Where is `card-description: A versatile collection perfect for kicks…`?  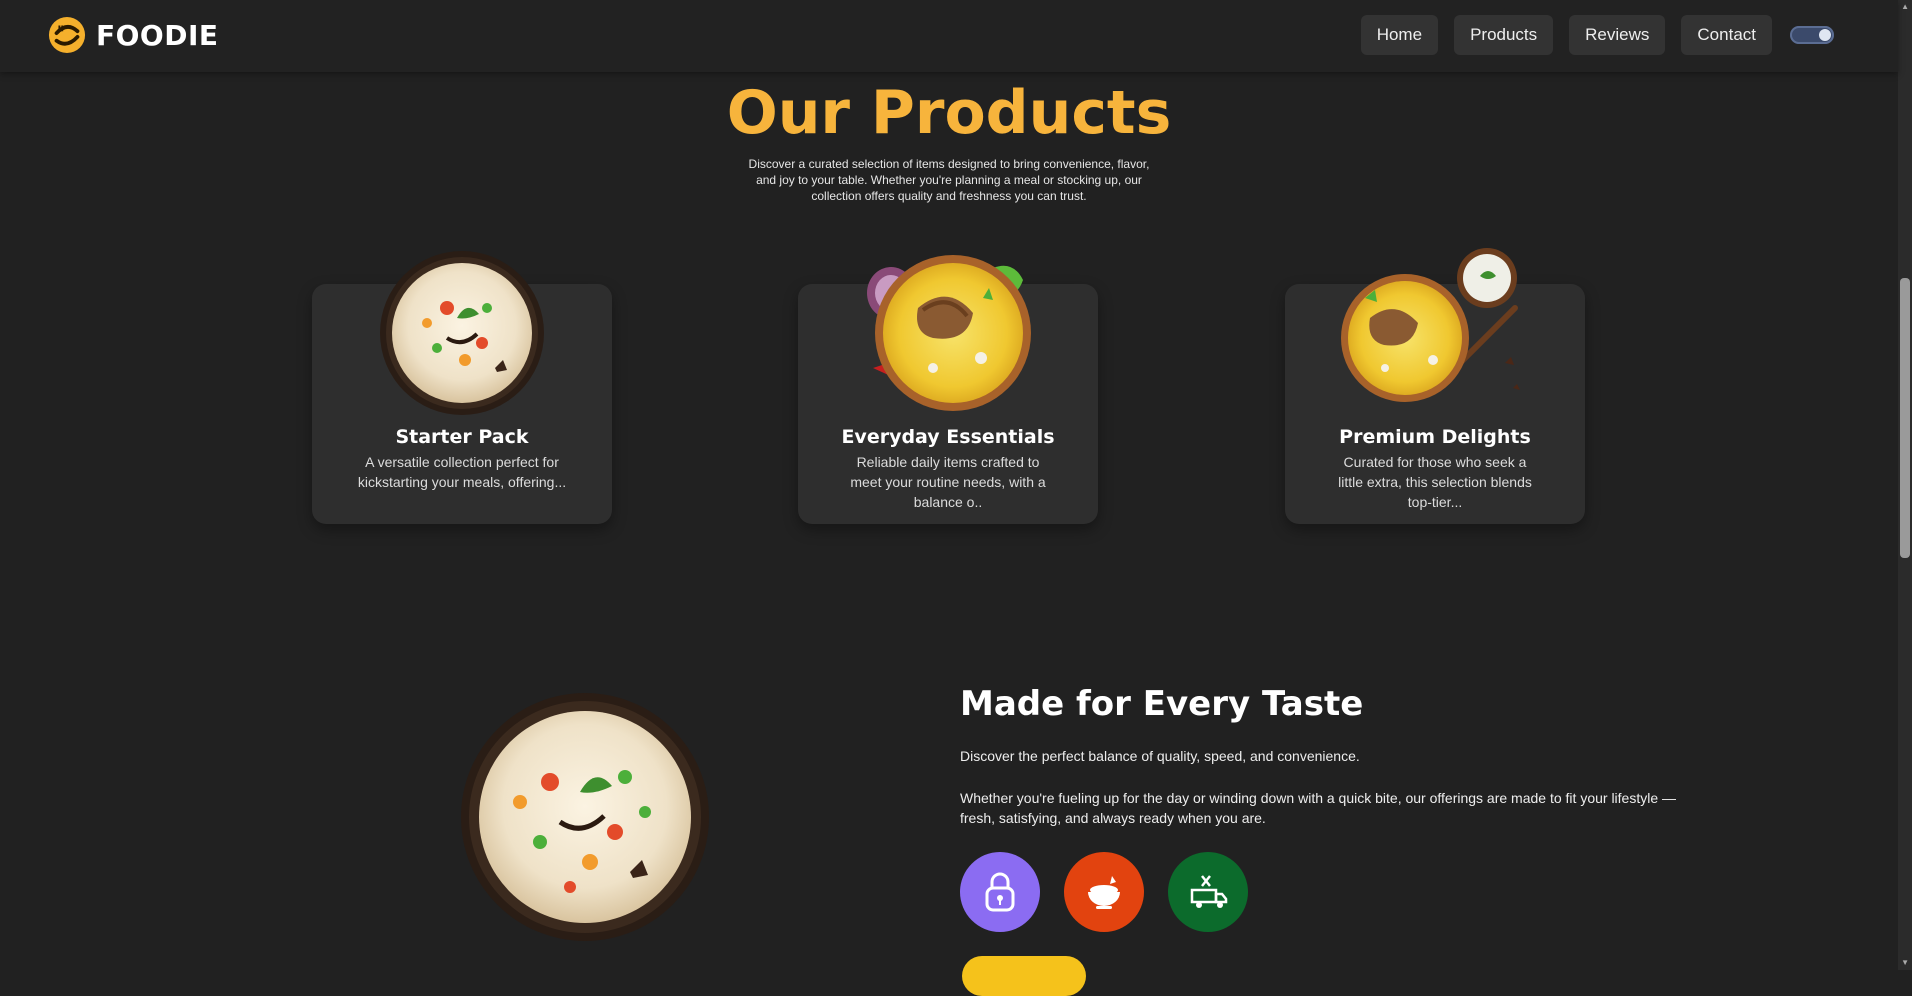 card-description: A versatile collection perfect for kicks… is located at coordinates (462, 472).